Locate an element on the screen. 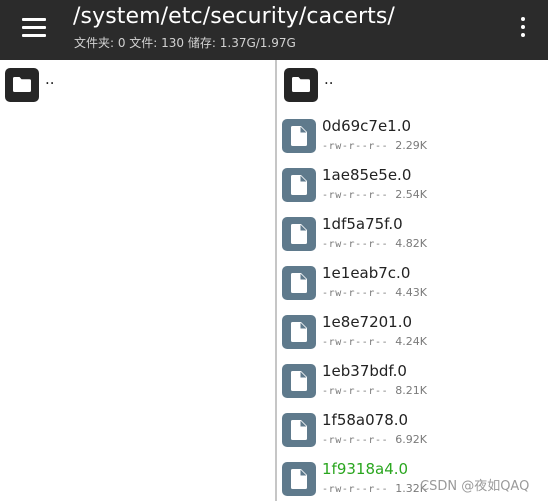  directory-stats: 文件夹: 0 文件: 130 储存: 1.37G/1.97G is located at coordinates (185, 43).